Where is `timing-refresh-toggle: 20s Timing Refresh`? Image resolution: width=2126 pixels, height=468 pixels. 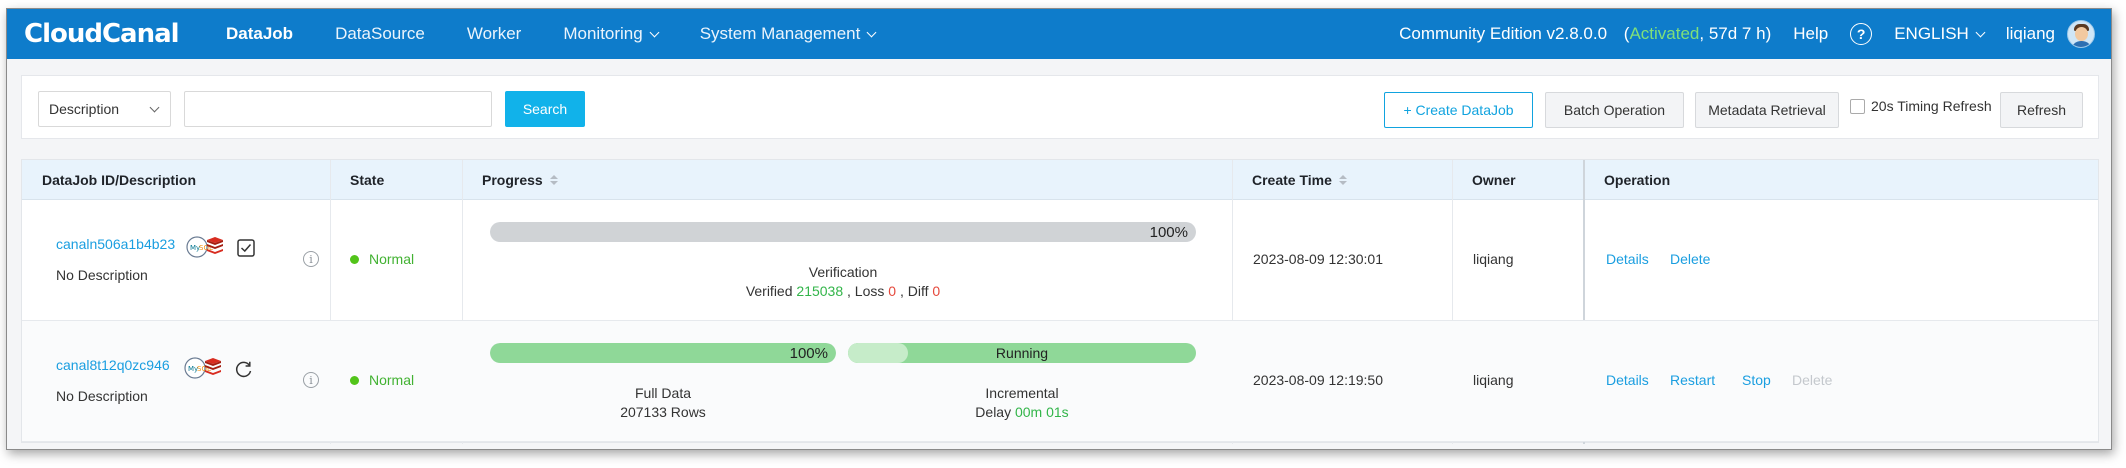 timing-refresh-toggle: 20s Timing Refresh is located at coordinates (1921, 106).